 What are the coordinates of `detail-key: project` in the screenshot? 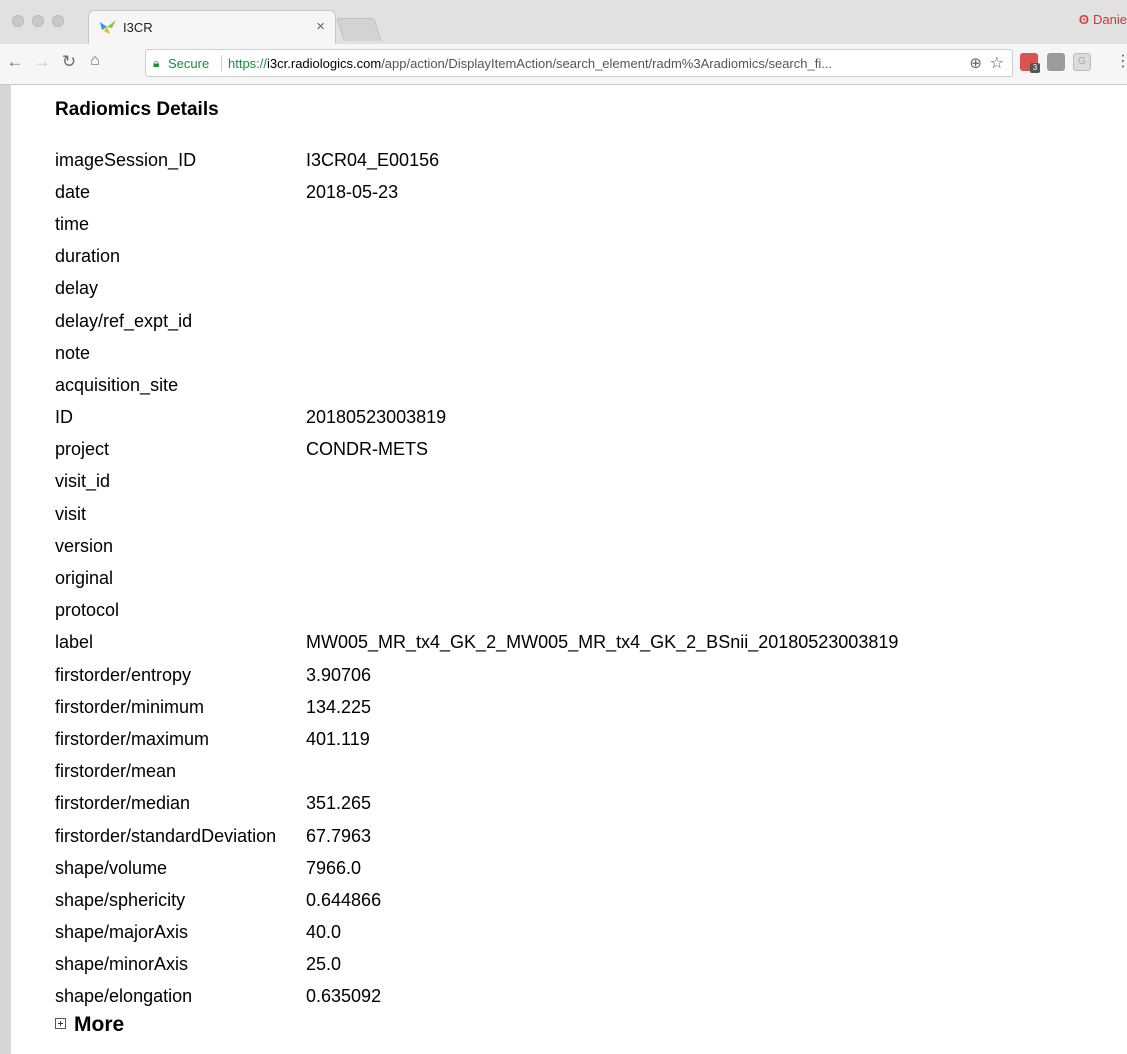 It's located at (82, 449).